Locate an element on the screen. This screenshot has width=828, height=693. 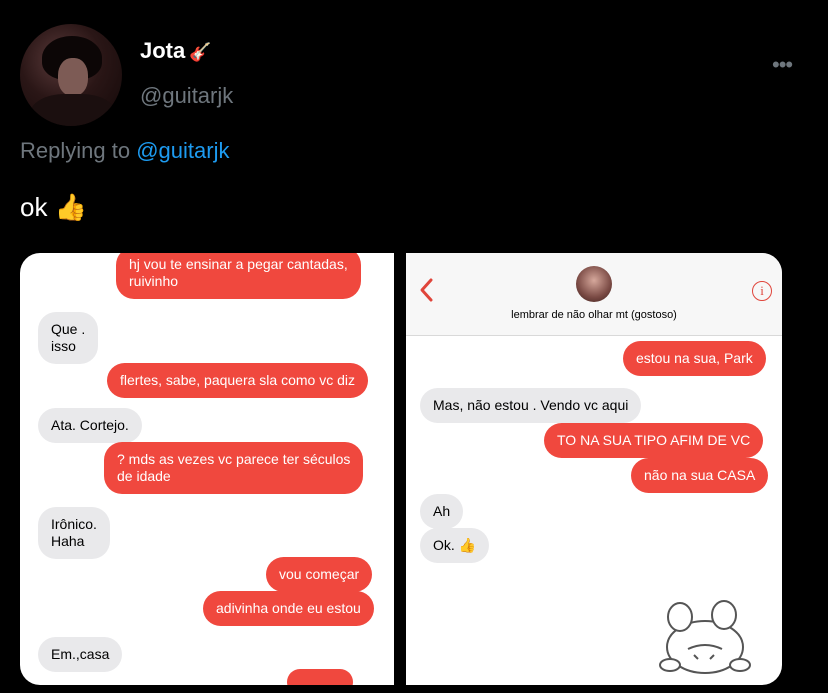
chevron-left-icon is located at coordinates (426, 293).